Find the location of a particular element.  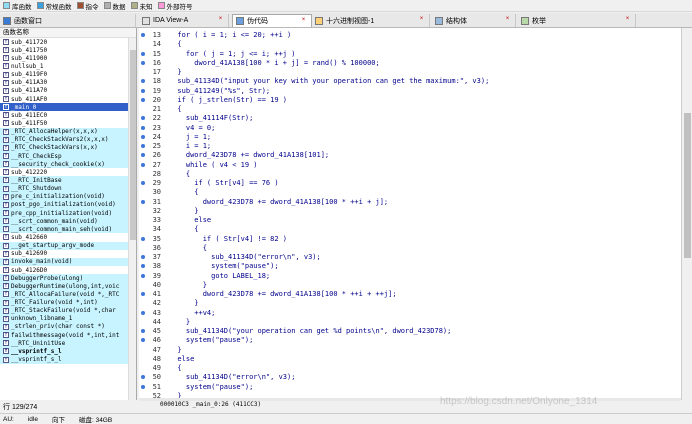

function-list-item: f sub_411F50 is located at coordinates (68, 123).